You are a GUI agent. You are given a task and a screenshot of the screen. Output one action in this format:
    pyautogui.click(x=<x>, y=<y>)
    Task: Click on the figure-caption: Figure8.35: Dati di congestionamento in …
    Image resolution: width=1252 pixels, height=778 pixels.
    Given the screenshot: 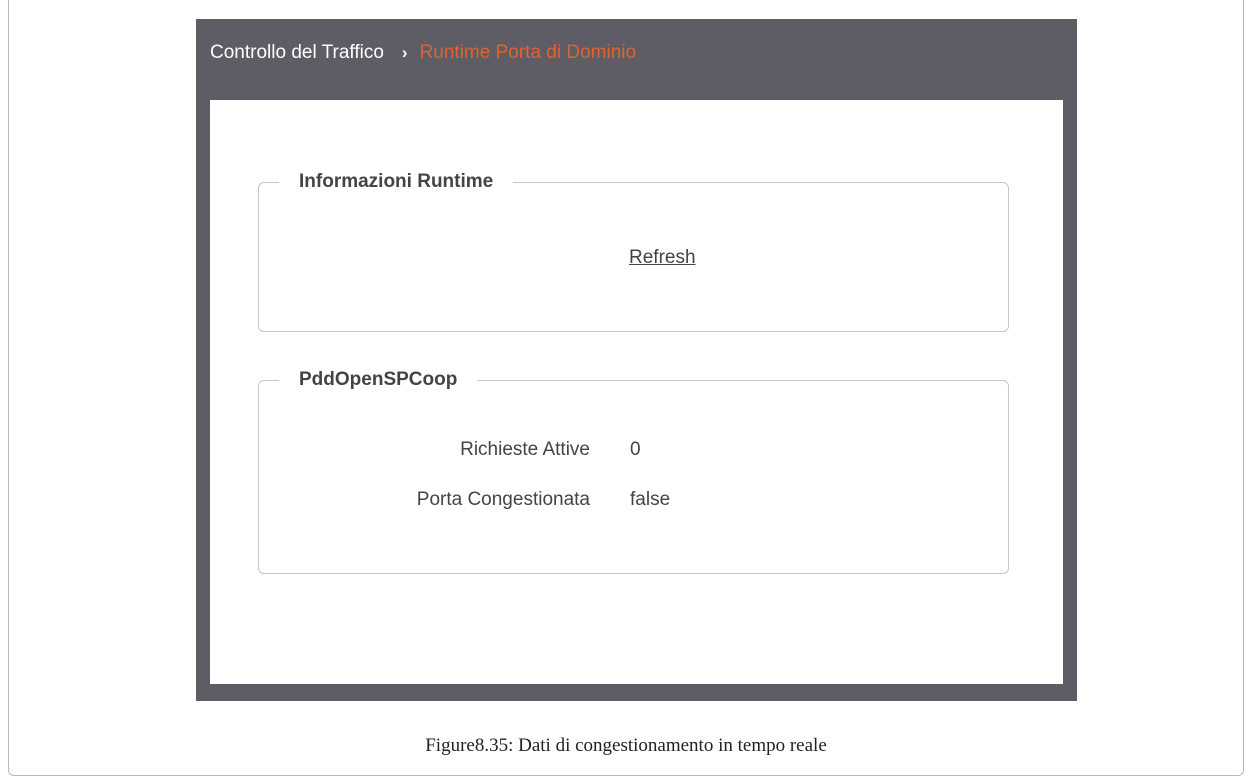 What is the action you would take?
    pyautogui.click(x=626, y=745)
    